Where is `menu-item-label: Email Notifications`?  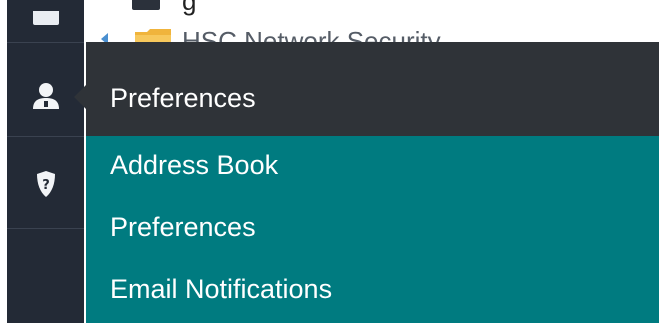
menu-item-label: Email Notifications is located at coordinates (221, 289).